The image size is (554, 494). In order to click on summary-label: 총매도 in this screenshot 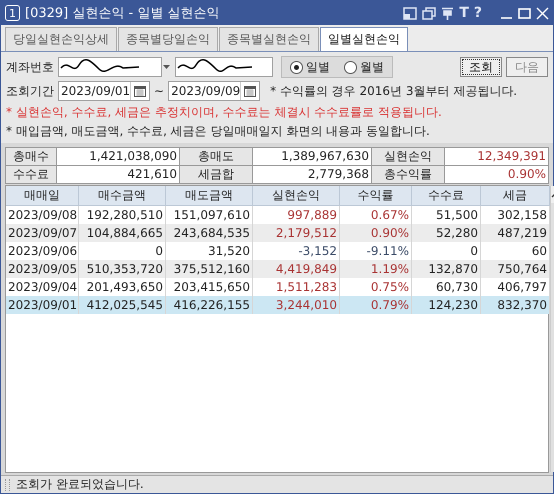, I will do `click(216, 156)`.